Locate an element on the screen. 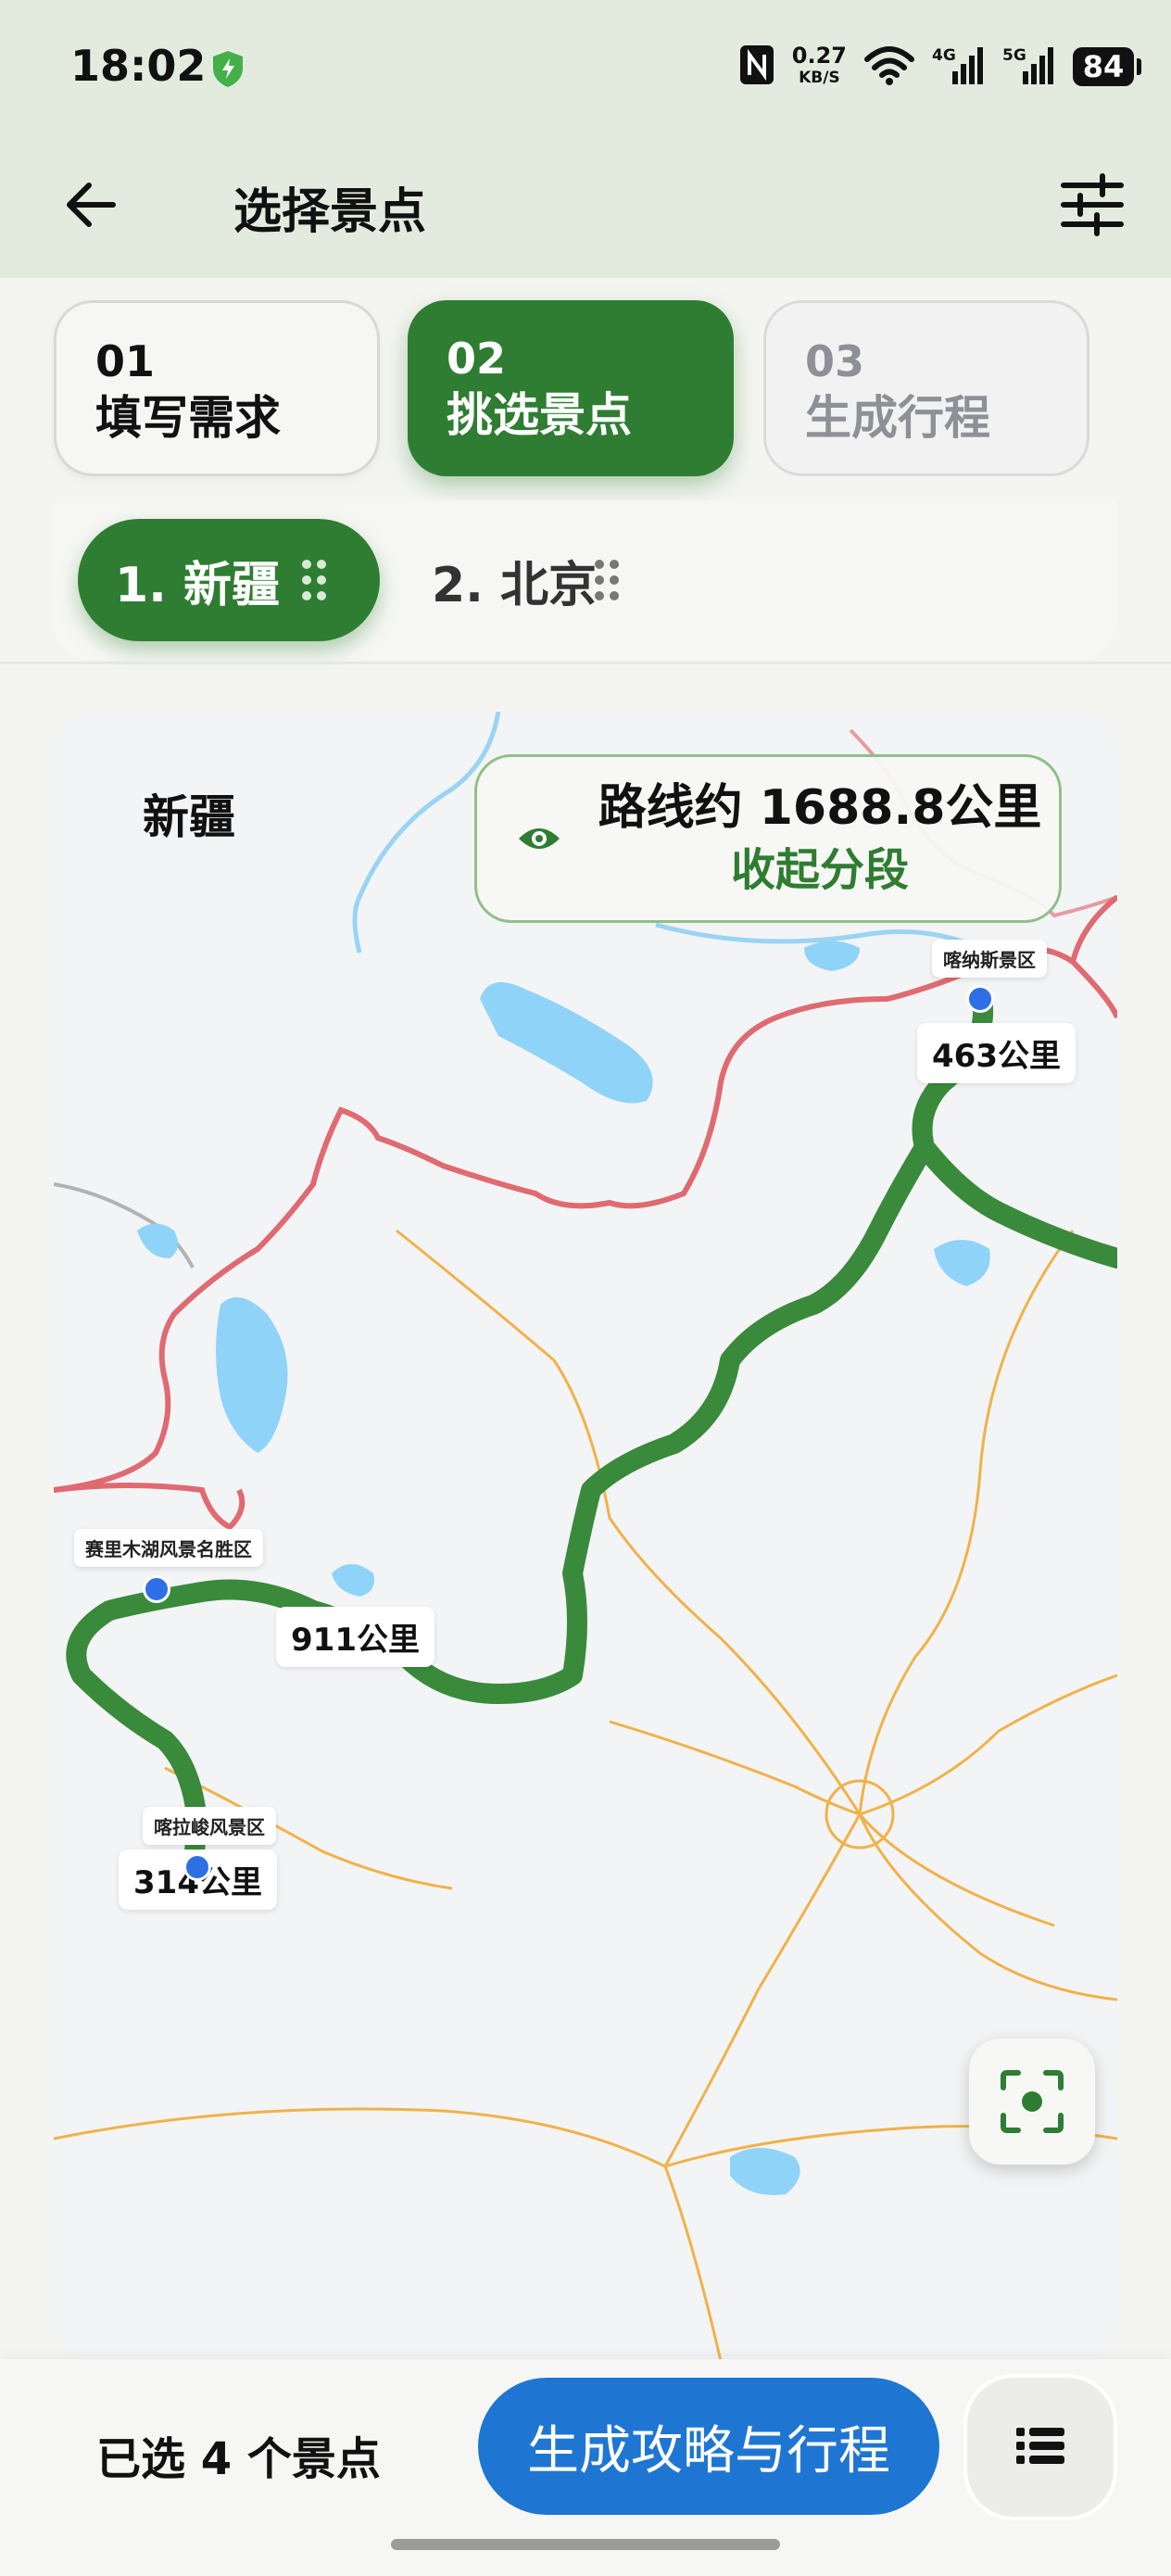 The image size is (1171, 2576). step-number: 03 is located at coordinates (835, 361).